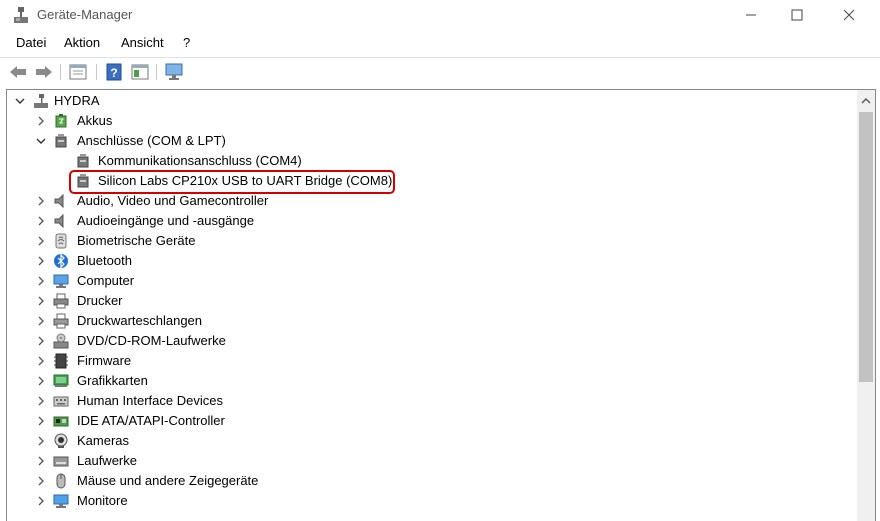  I want to click on scrollbar-thumb, so click(866, 247).